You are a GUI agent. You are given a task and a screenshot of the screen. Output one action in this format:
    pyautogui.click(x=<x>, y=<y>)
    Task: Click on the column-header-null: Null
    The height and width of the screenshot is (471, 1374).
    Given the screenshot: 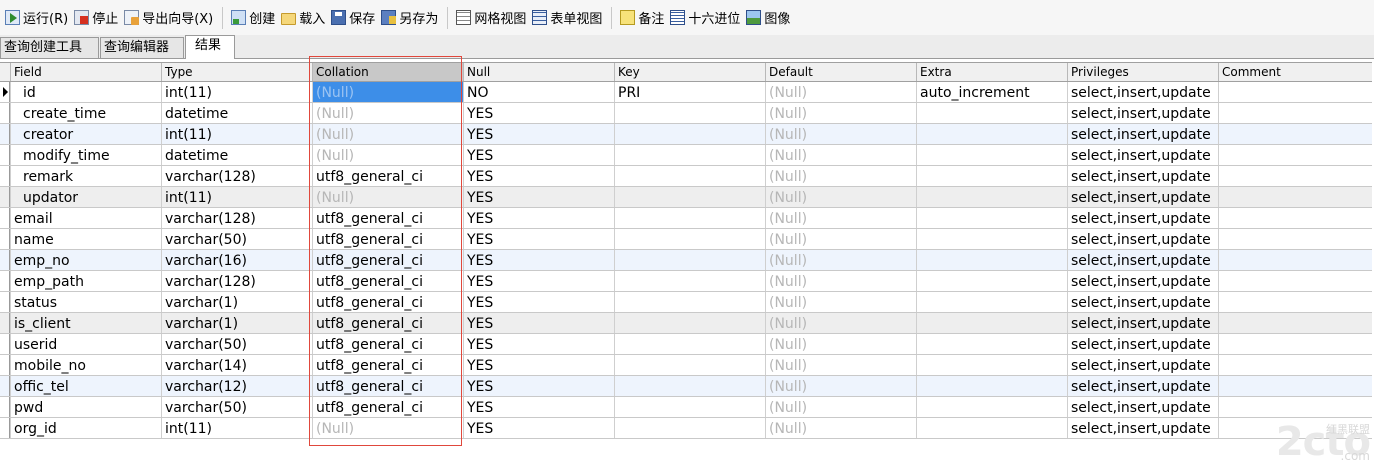 What is the action you would take?
    pyautogui.click(x=538, y=72)
    